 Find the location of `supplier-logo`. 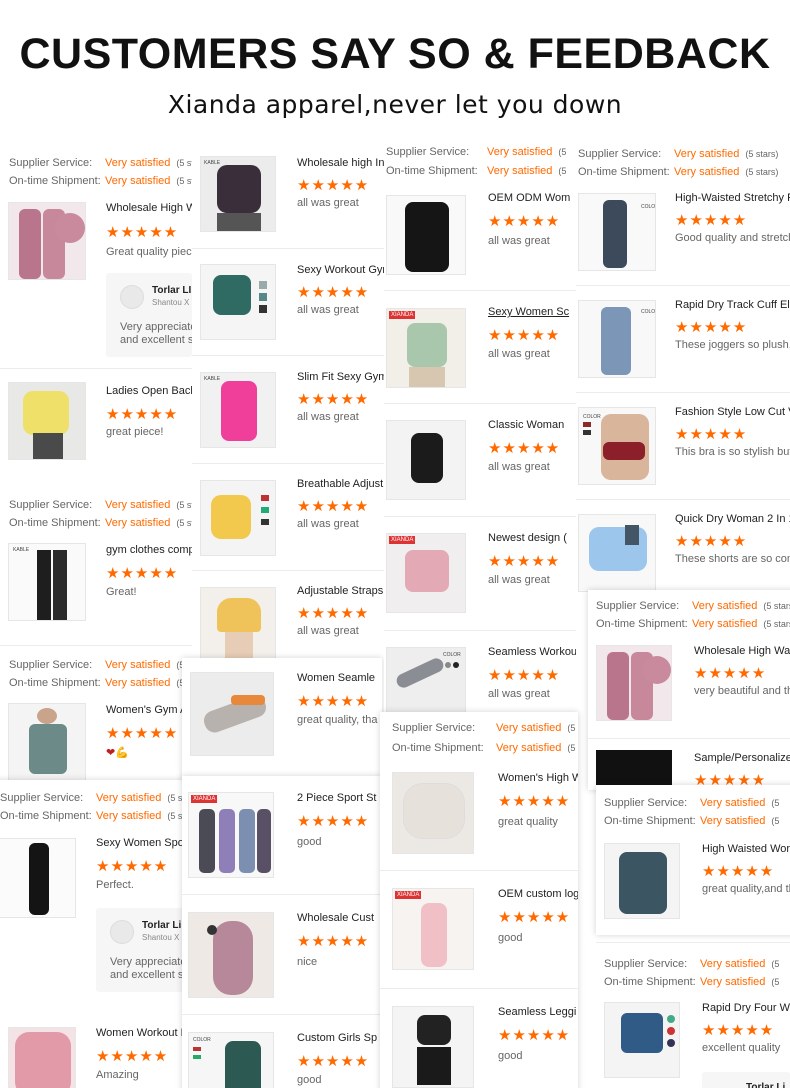

supplier-logo is located at coordinates (122, 932).